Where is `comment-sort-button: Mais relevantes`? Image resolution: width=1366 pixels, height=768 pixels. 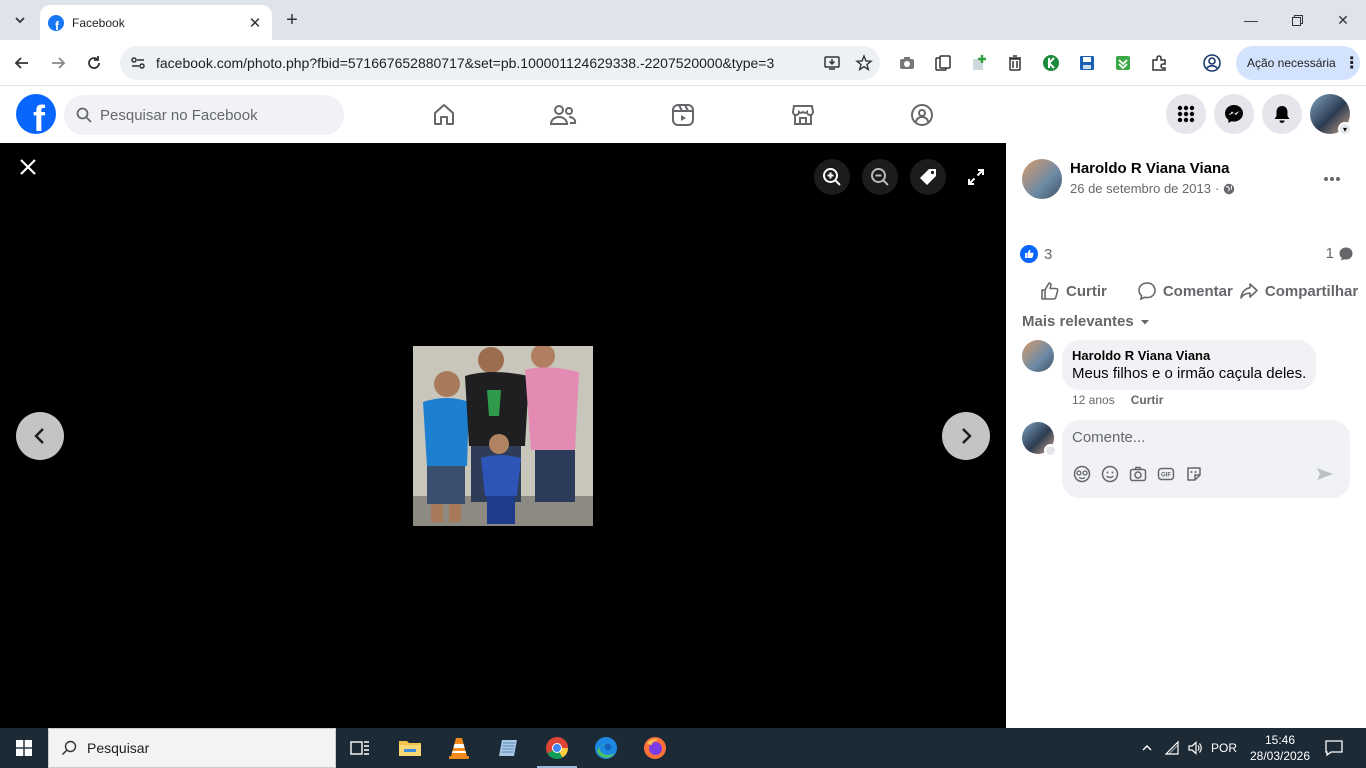
comment-sort-button: Mais relevantes is located at coordinates (1086, 321).